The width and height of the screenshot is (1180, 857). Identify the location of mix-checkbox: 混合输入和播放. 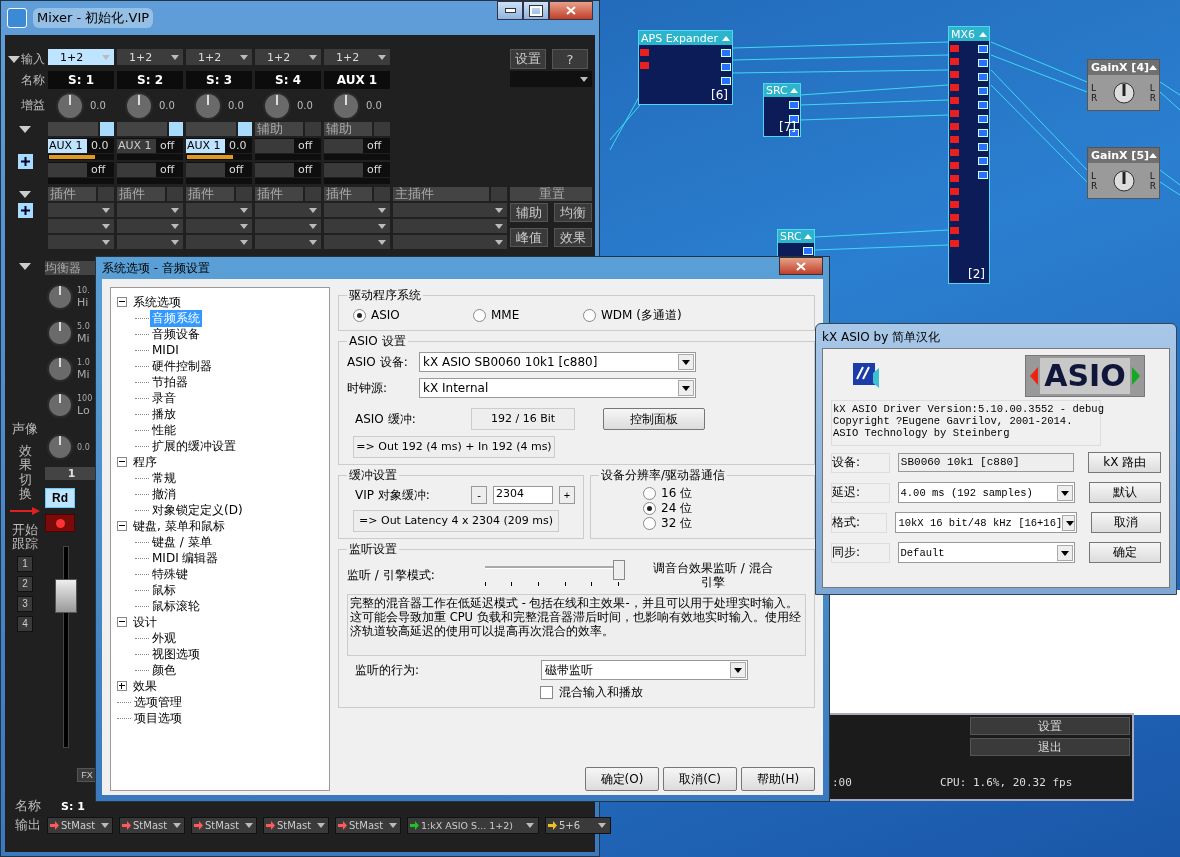
(673, 692).